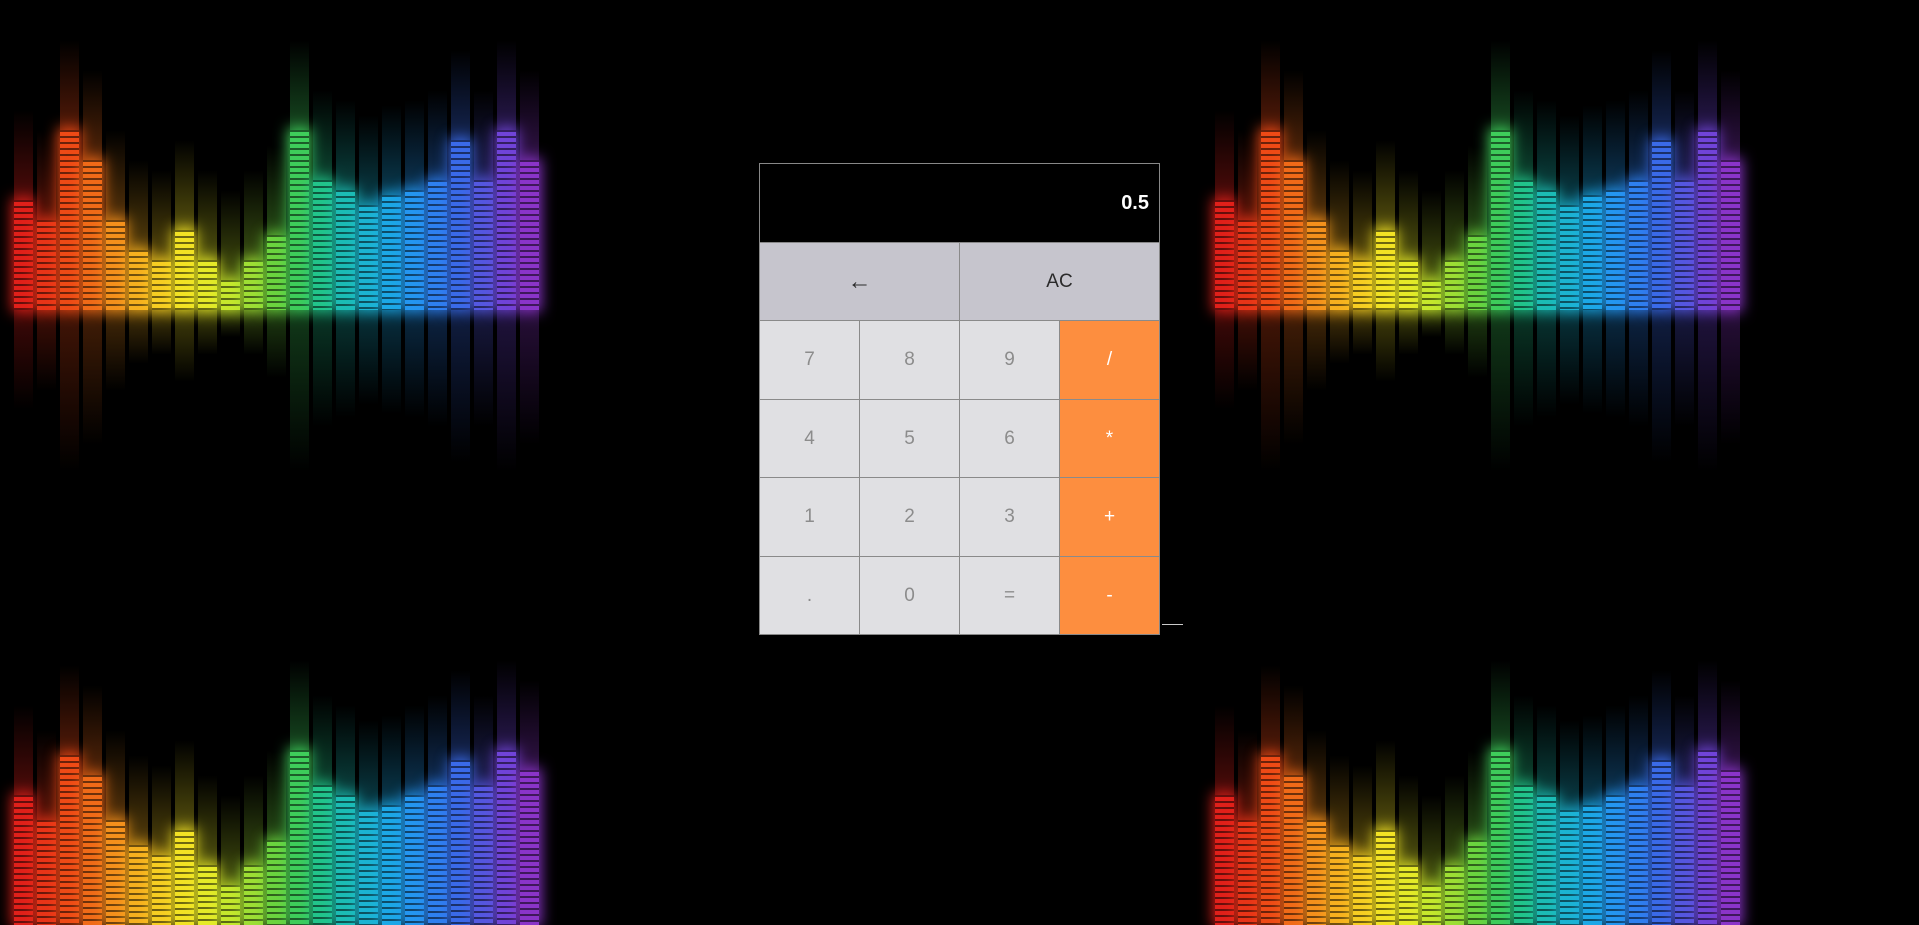  What do you see at coordinates (810, 595) in the screenshot?
I see `decimal-button: .` at bounding box center [810, 595].